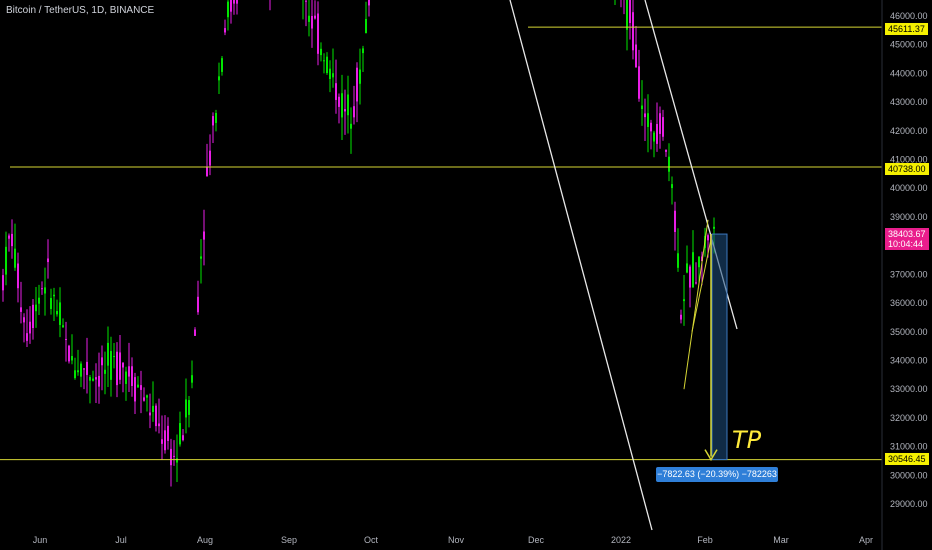 This screenshot has width=932, height=550. Describe the element at coordinates (371, 540) in the screenshot. I see `x-tick-label: Oct` at that location.